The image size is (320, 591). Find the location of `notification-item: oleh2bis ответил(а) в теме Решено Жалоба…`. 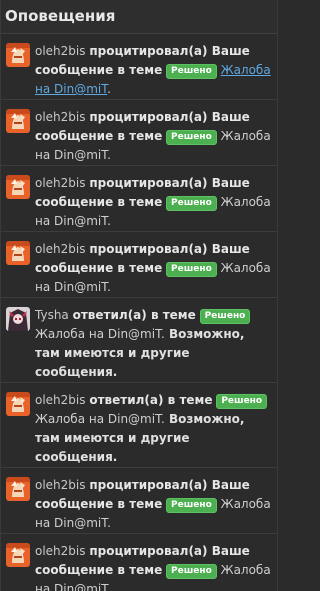

notification-item: oleh2bis ответил(а) в теме Решено Жалоба… is located at coordinates (139, 425).